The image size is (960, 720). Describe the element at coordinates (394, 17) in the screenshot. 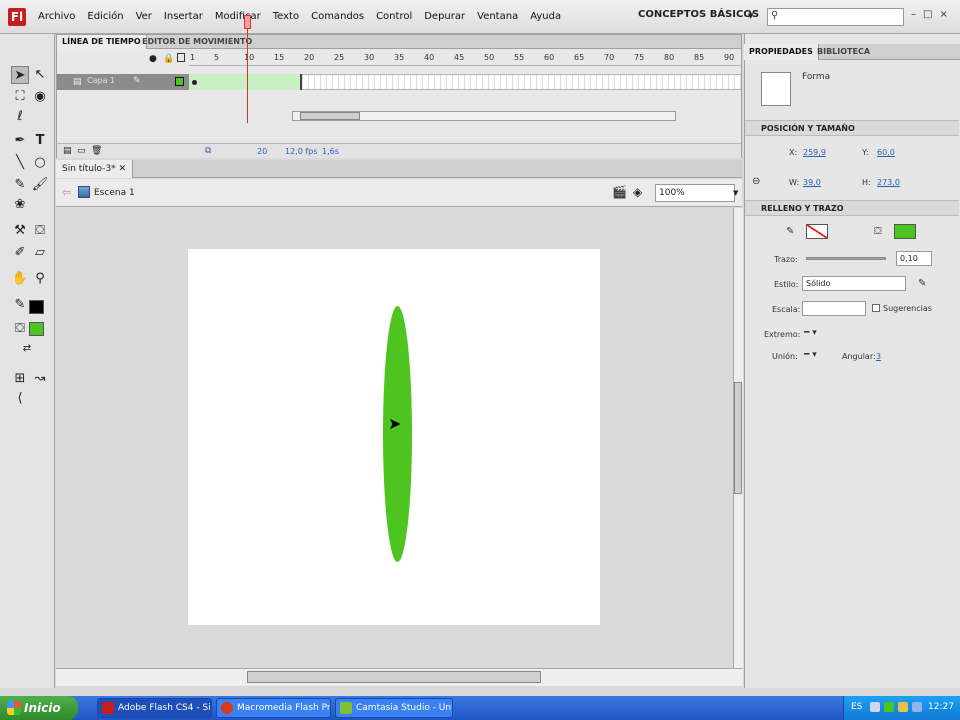

I see `menu-control: Control` at that location.